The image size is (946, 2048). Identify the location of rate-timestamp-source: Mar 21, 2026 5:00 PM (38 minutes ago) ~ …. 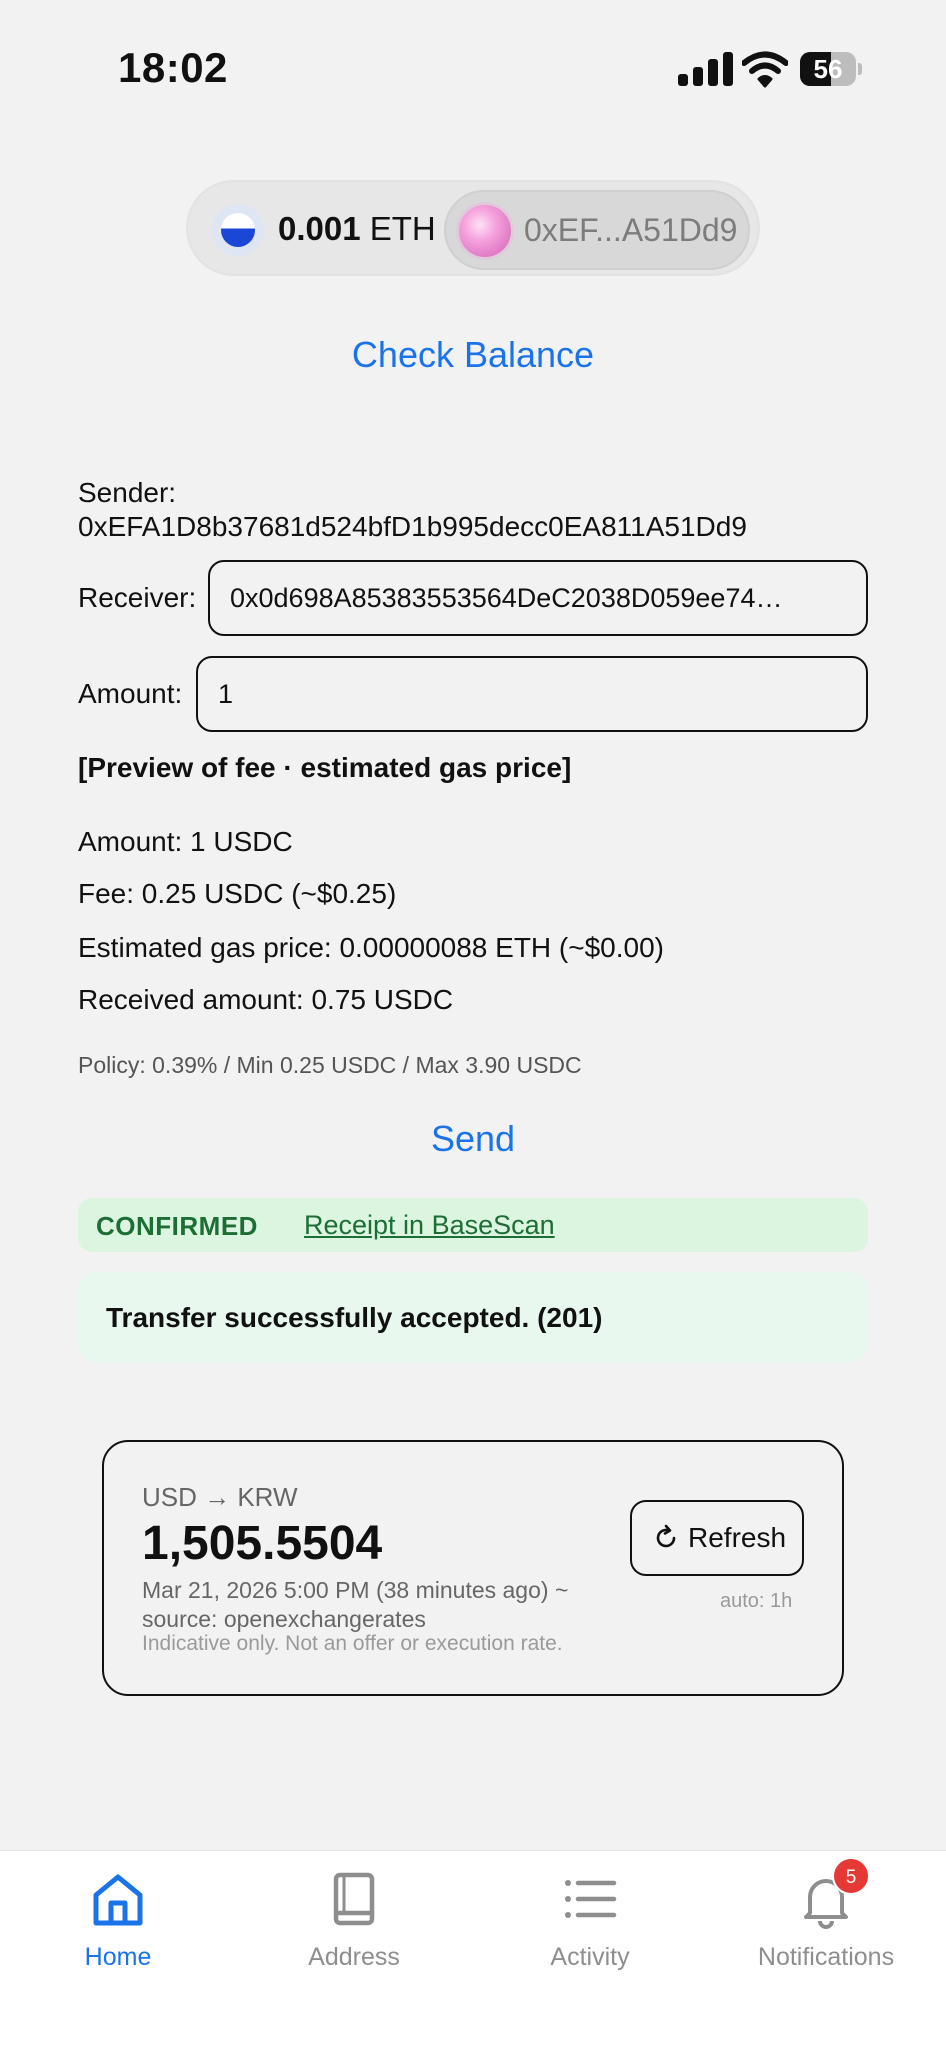
(355, 1604).